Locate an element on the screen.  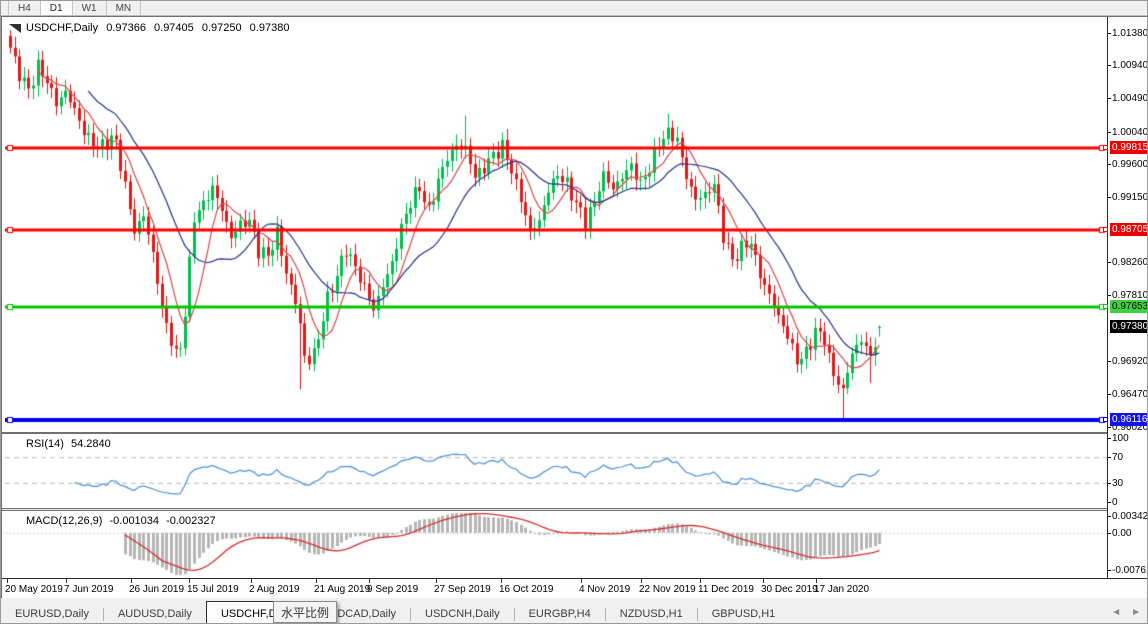
price-tick-label: 1.00040 is located at coordinates (1130, 132).